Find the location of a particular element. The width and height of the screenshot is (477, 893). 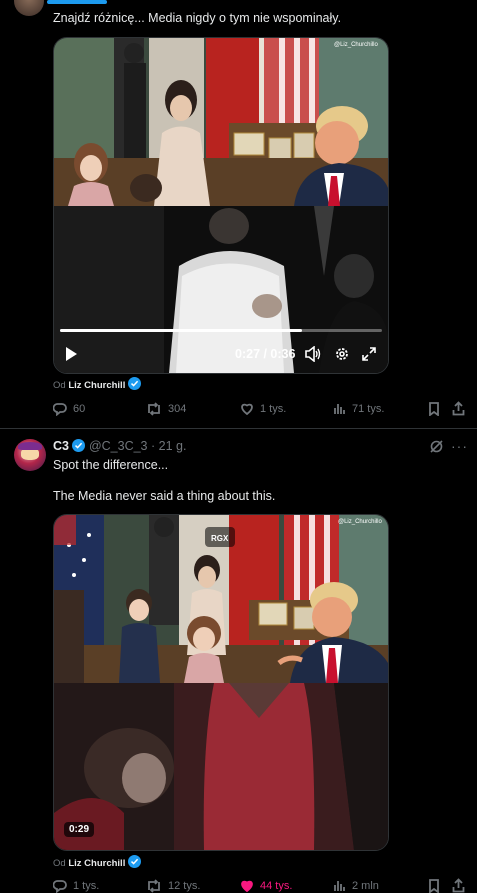

reply-button: 60 is located at coordinates (69, 409).